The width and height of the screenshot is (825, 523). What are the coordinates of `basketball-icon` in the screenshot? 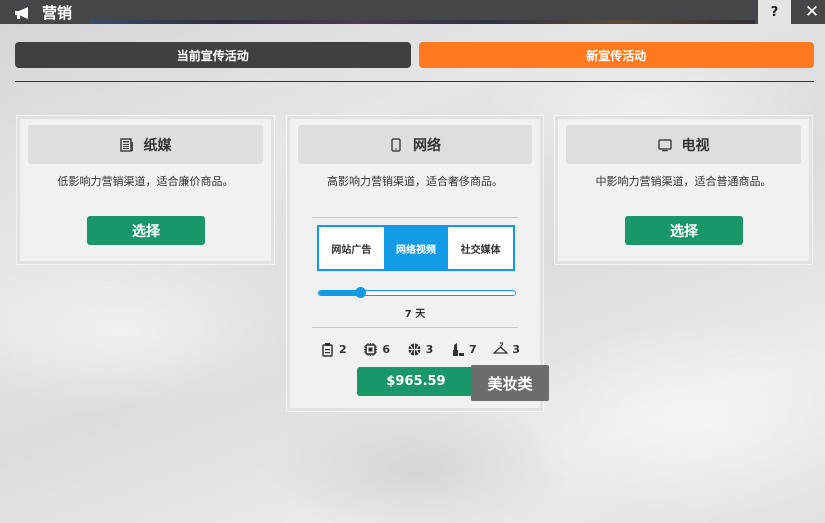 It's located at (414, 349).